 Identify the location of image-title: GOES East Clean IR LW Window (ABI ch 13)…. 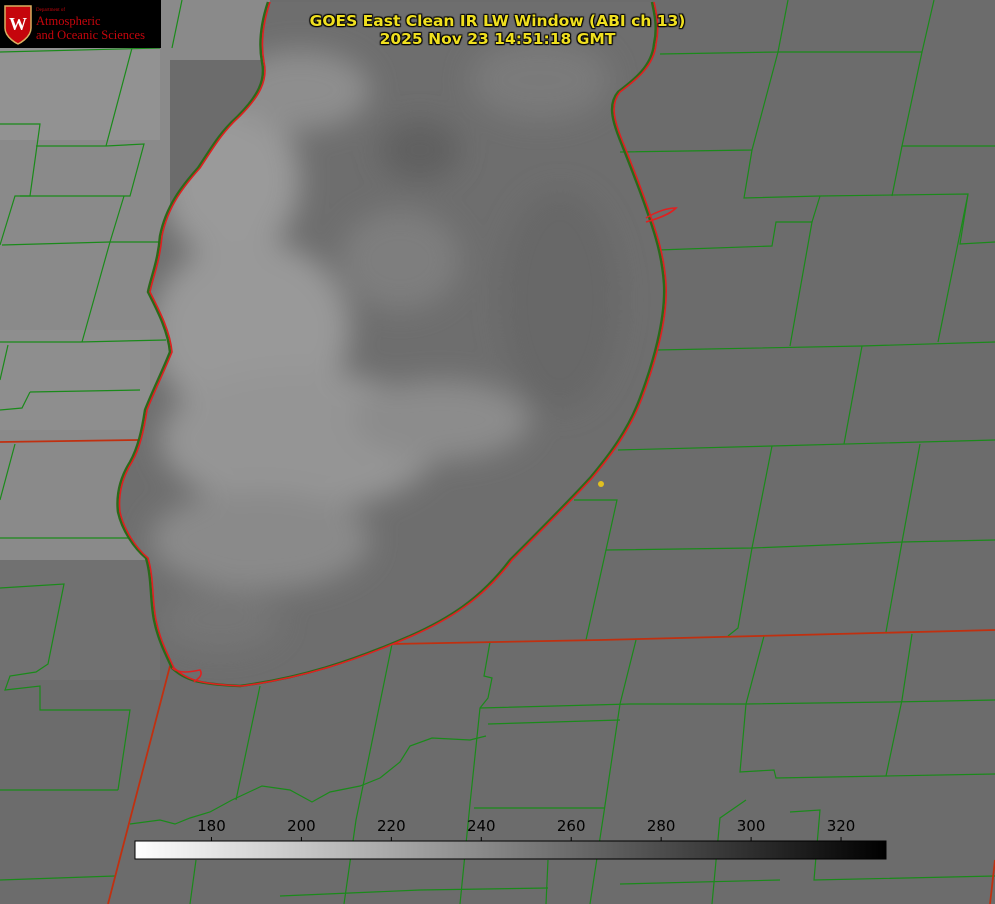
(497, 30).